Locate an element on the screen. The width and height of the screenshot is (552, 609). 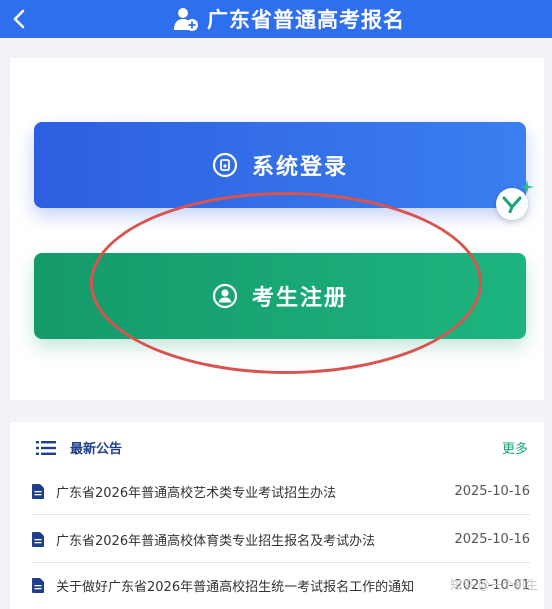
news-item-title: 广东省2026年普通高校体育类专业招生报名及考试办法 is located at coordinates (216, 541).